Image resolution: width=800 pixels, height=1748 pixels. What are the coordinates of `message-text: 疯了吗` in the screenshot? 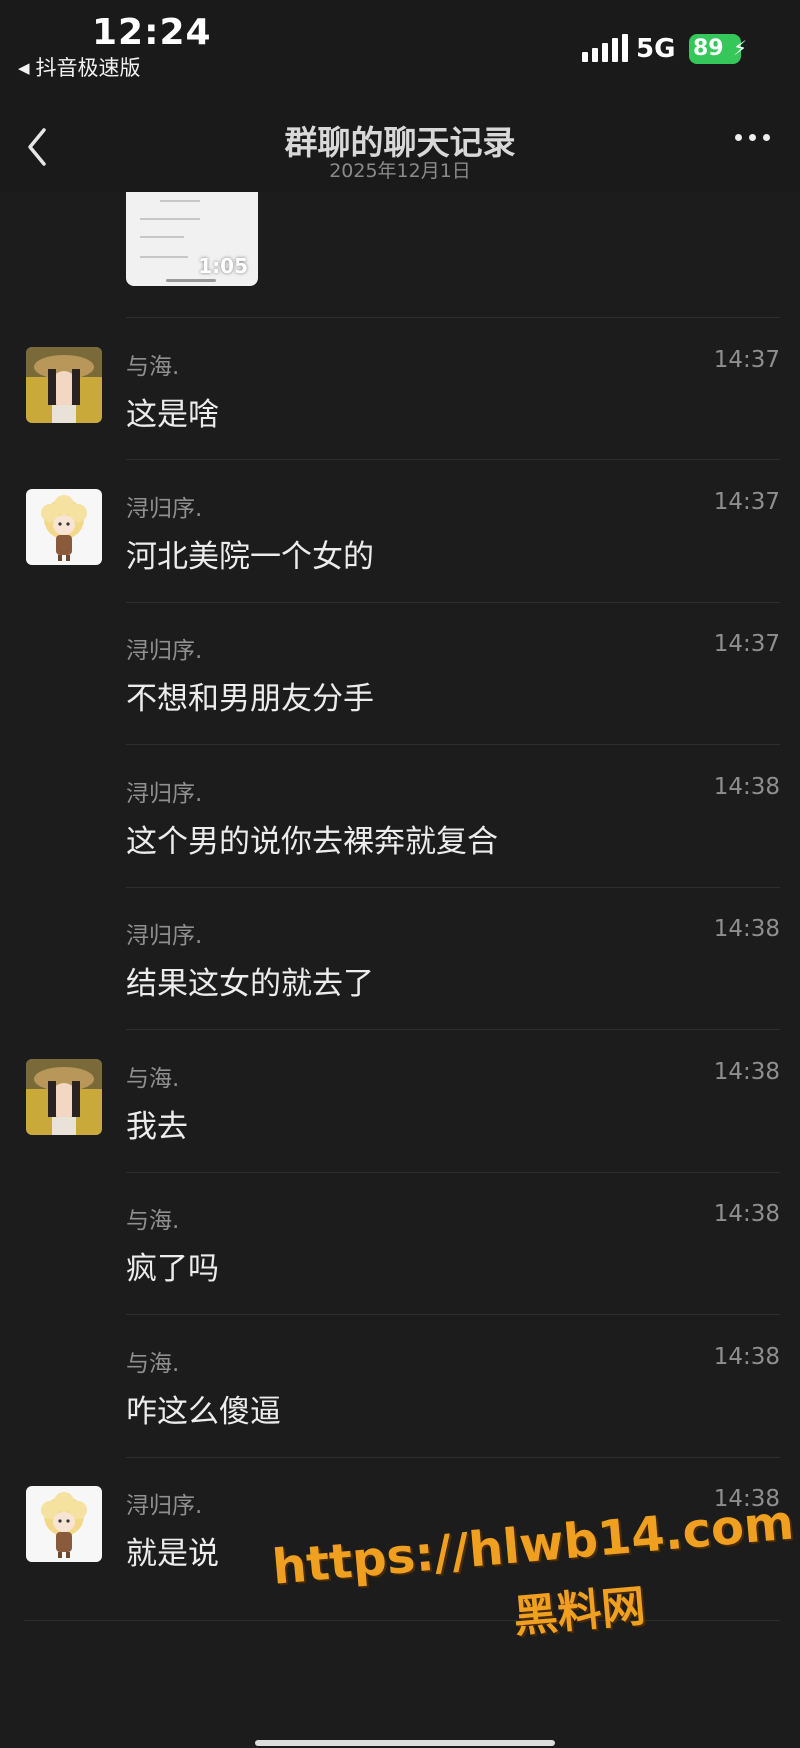 It's located at (172, 1269).